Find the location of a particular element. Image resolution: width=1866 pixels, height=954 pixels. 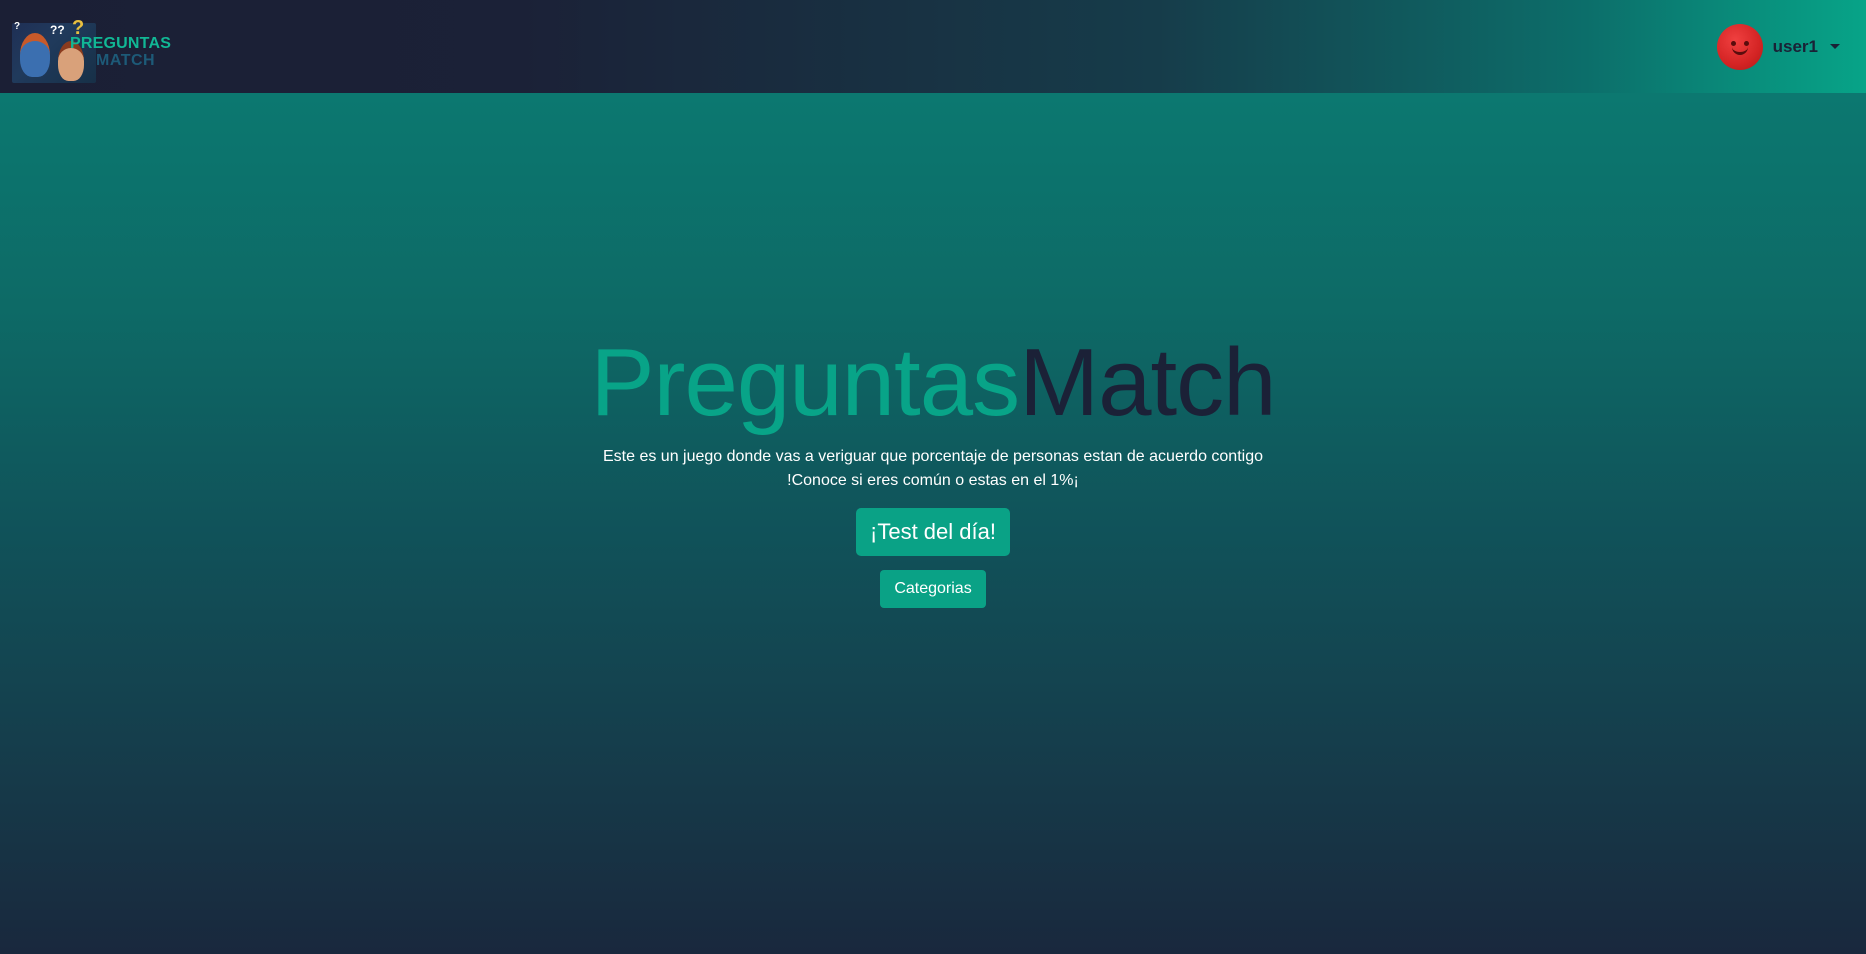

username-label: user1 is located at coordinates (1795, 47).